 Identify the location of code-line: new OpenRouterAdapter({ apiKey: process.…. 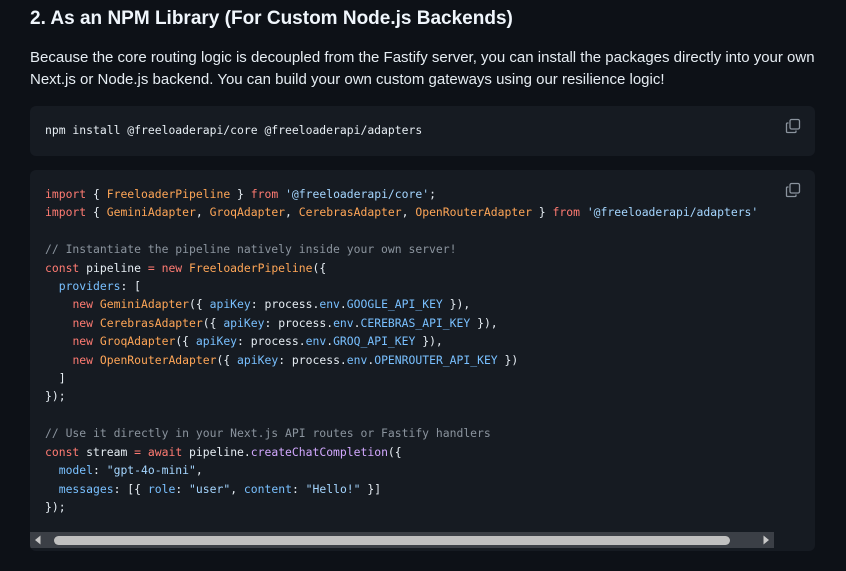
(295, 359).